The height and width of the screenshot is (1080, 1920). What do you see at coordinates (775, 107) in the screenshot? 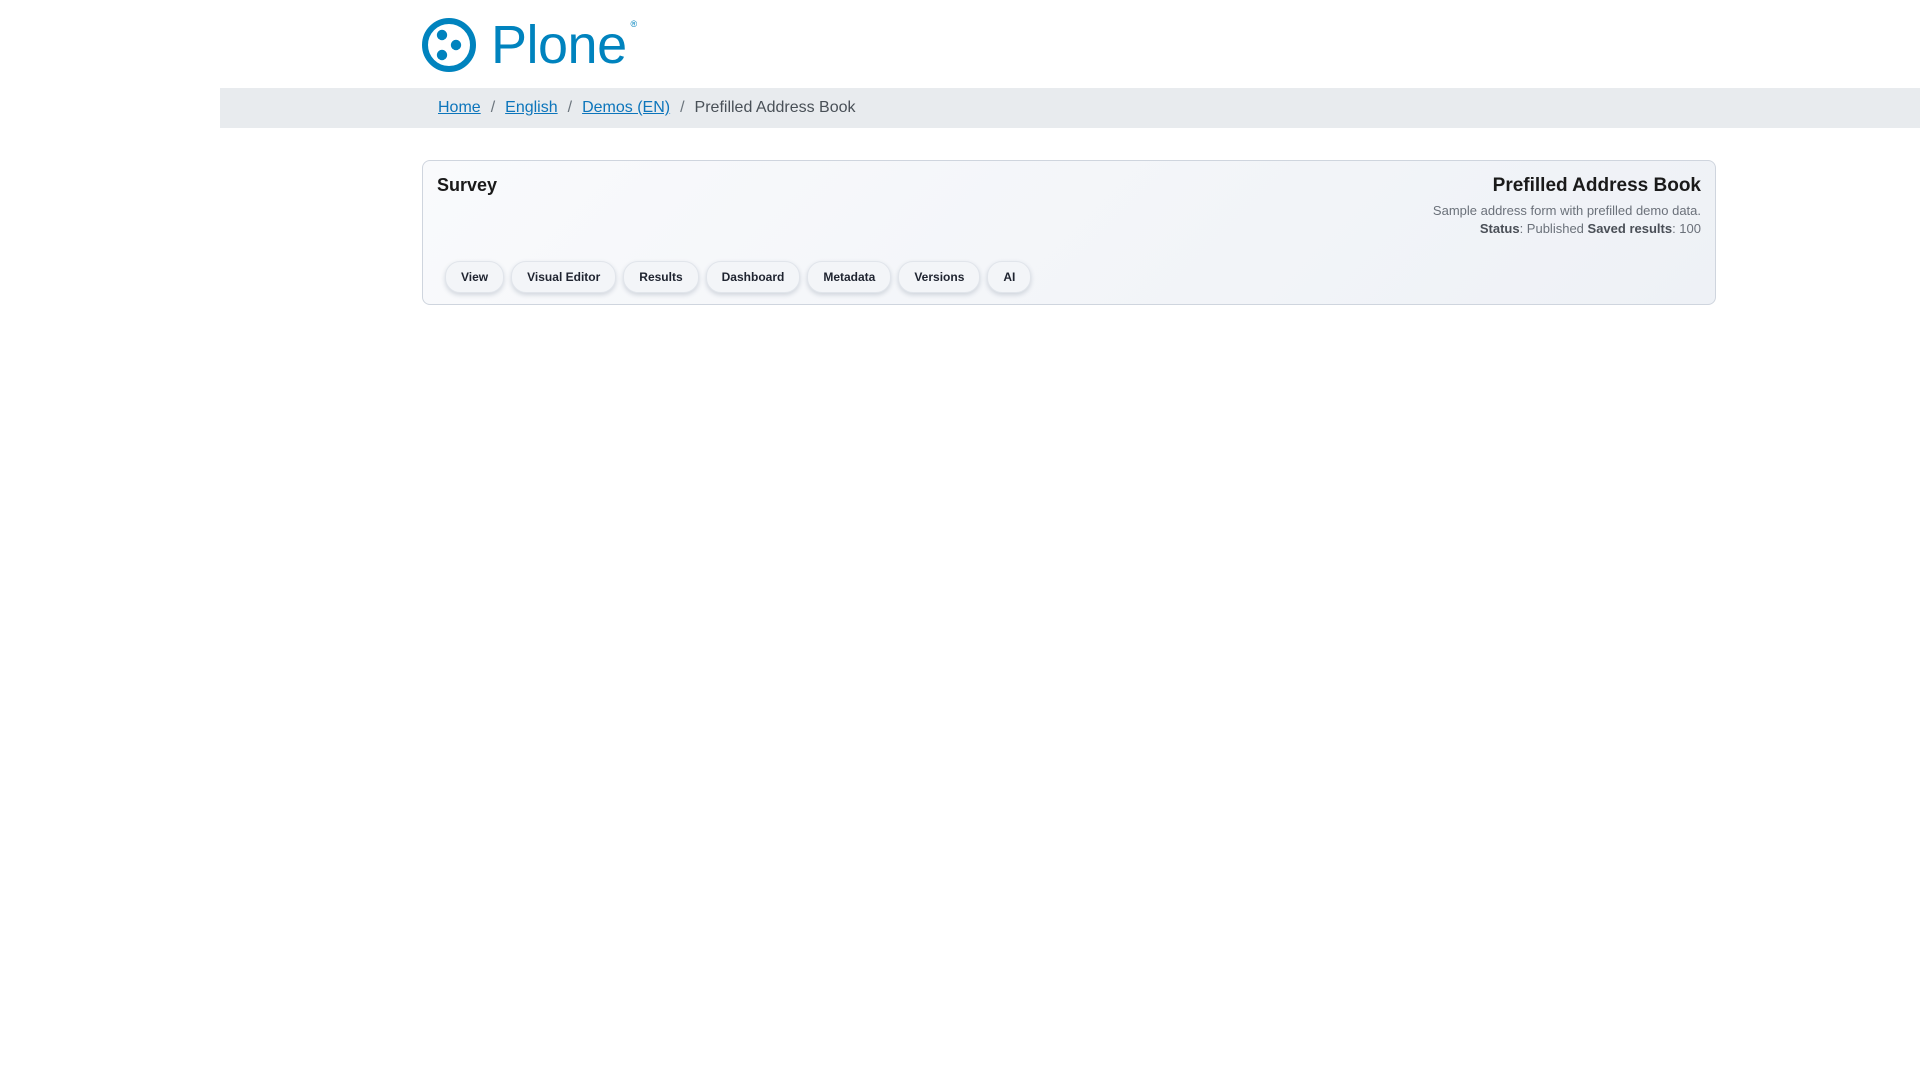
I see `breadcrumb-current: Prefilled Address Book` at bounding box center [775, 107].